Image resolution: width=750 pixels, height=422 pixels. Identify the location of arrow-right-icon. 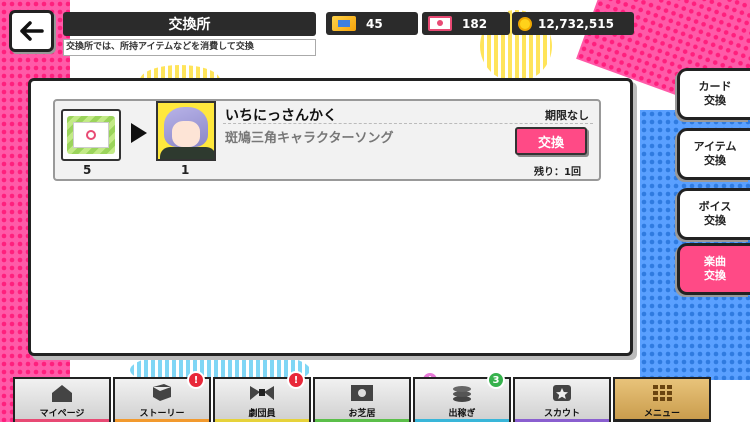
(139, 133).